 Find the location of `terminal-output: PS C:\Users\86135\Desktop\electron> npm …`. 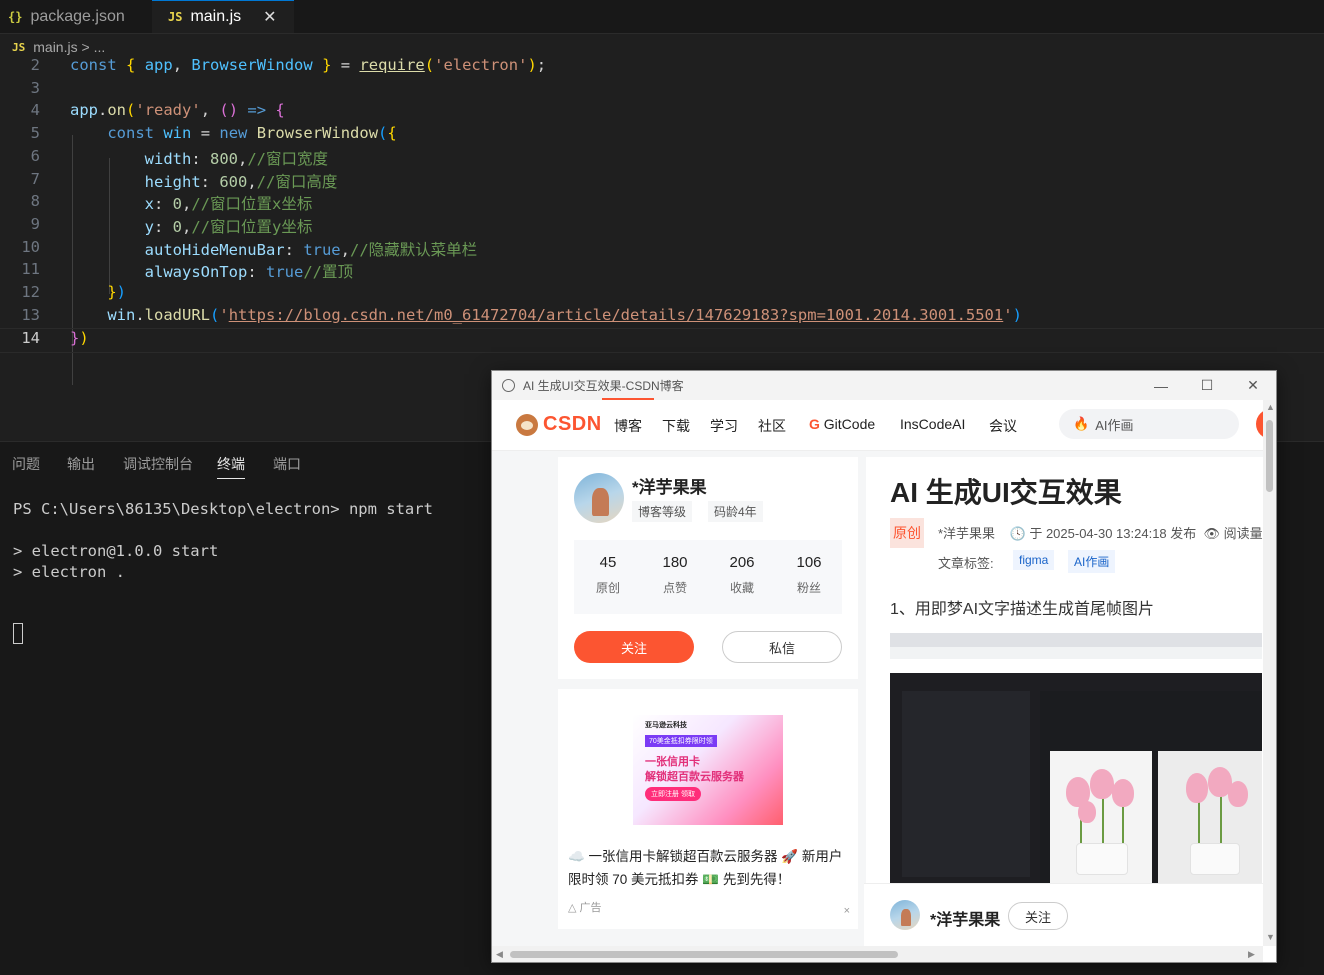

terminal-output: PS C:\Users\86135\Desktop\electron> npm … is located at coordinates (216, 549).